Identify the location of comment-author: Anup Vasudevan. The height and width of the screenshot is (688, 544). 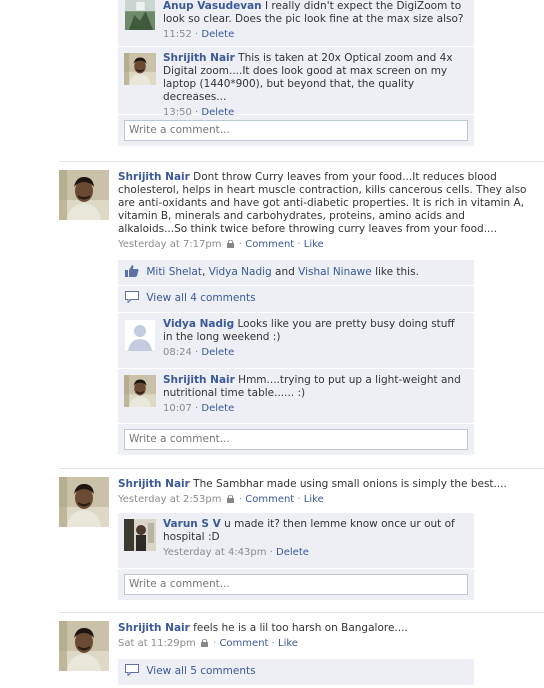
(212, 6).